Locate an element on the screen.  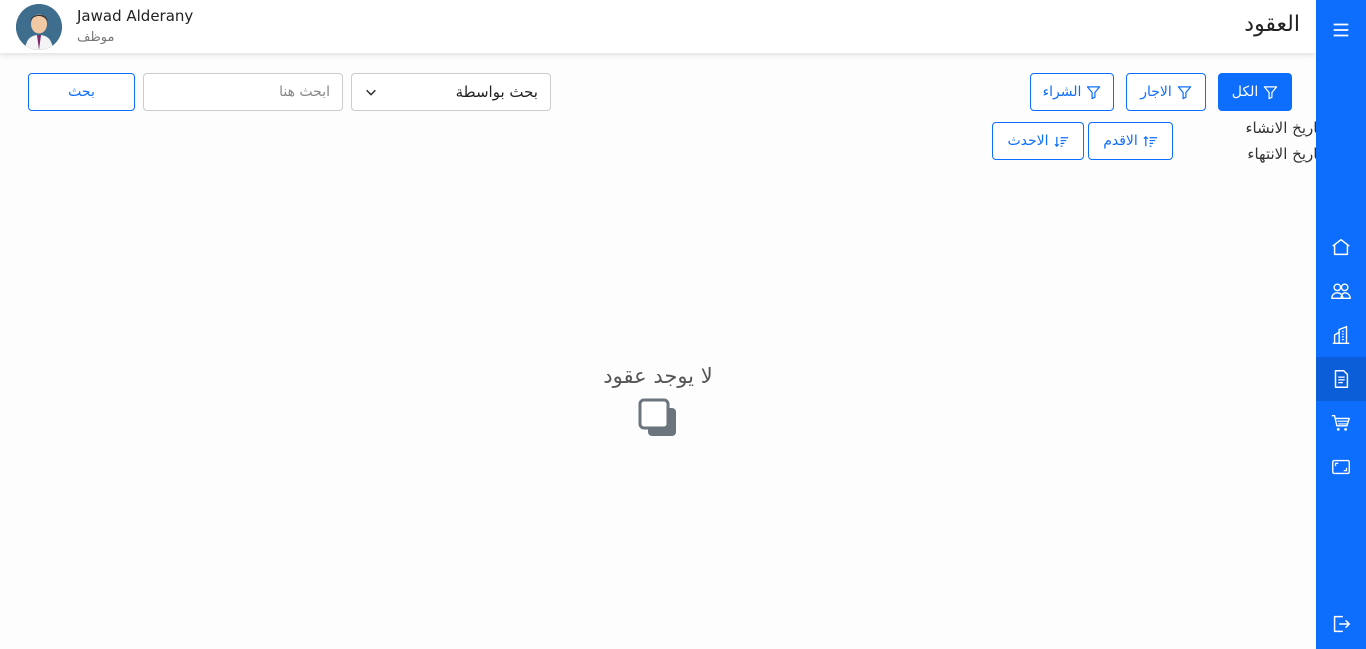
sidebar-item-home is located at coordinates (1341, 247).